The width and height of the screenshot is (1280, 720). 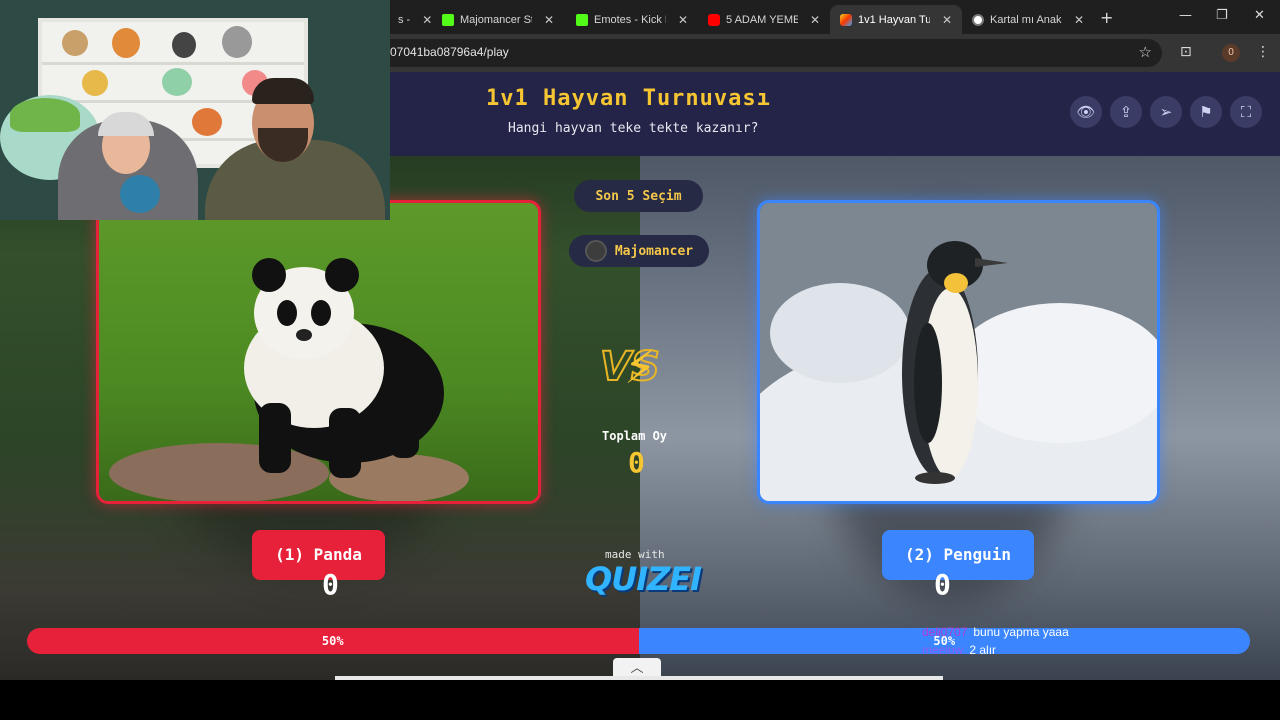 What do you see at coordinates (404, 19) in the screenshot?
I see `tab-label: s -` at bounding box center [404, 19].